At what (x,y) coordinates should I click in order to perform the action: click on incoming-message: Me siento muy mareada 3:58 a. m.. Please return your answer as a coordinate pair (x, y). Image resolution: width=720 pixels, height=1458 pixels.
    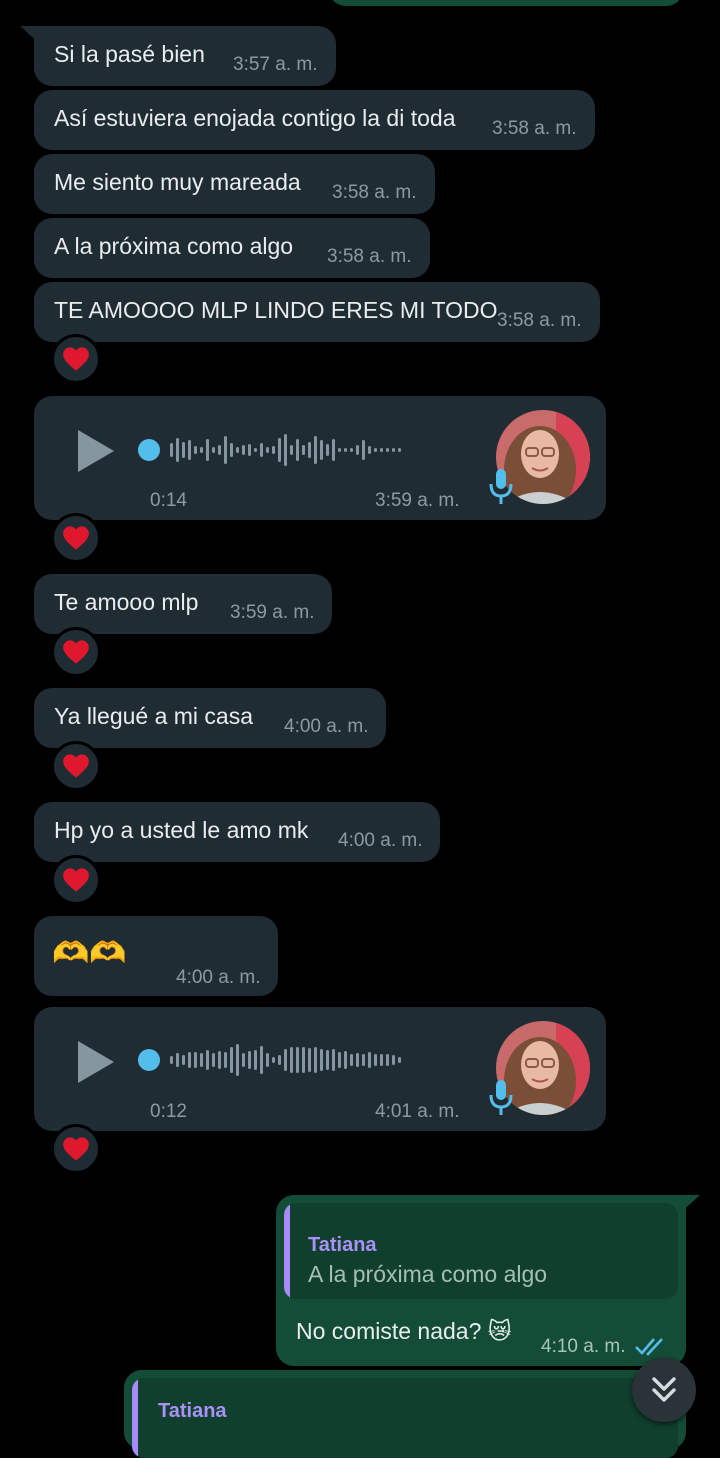
    Looking at the image, I should click on (234, 184).